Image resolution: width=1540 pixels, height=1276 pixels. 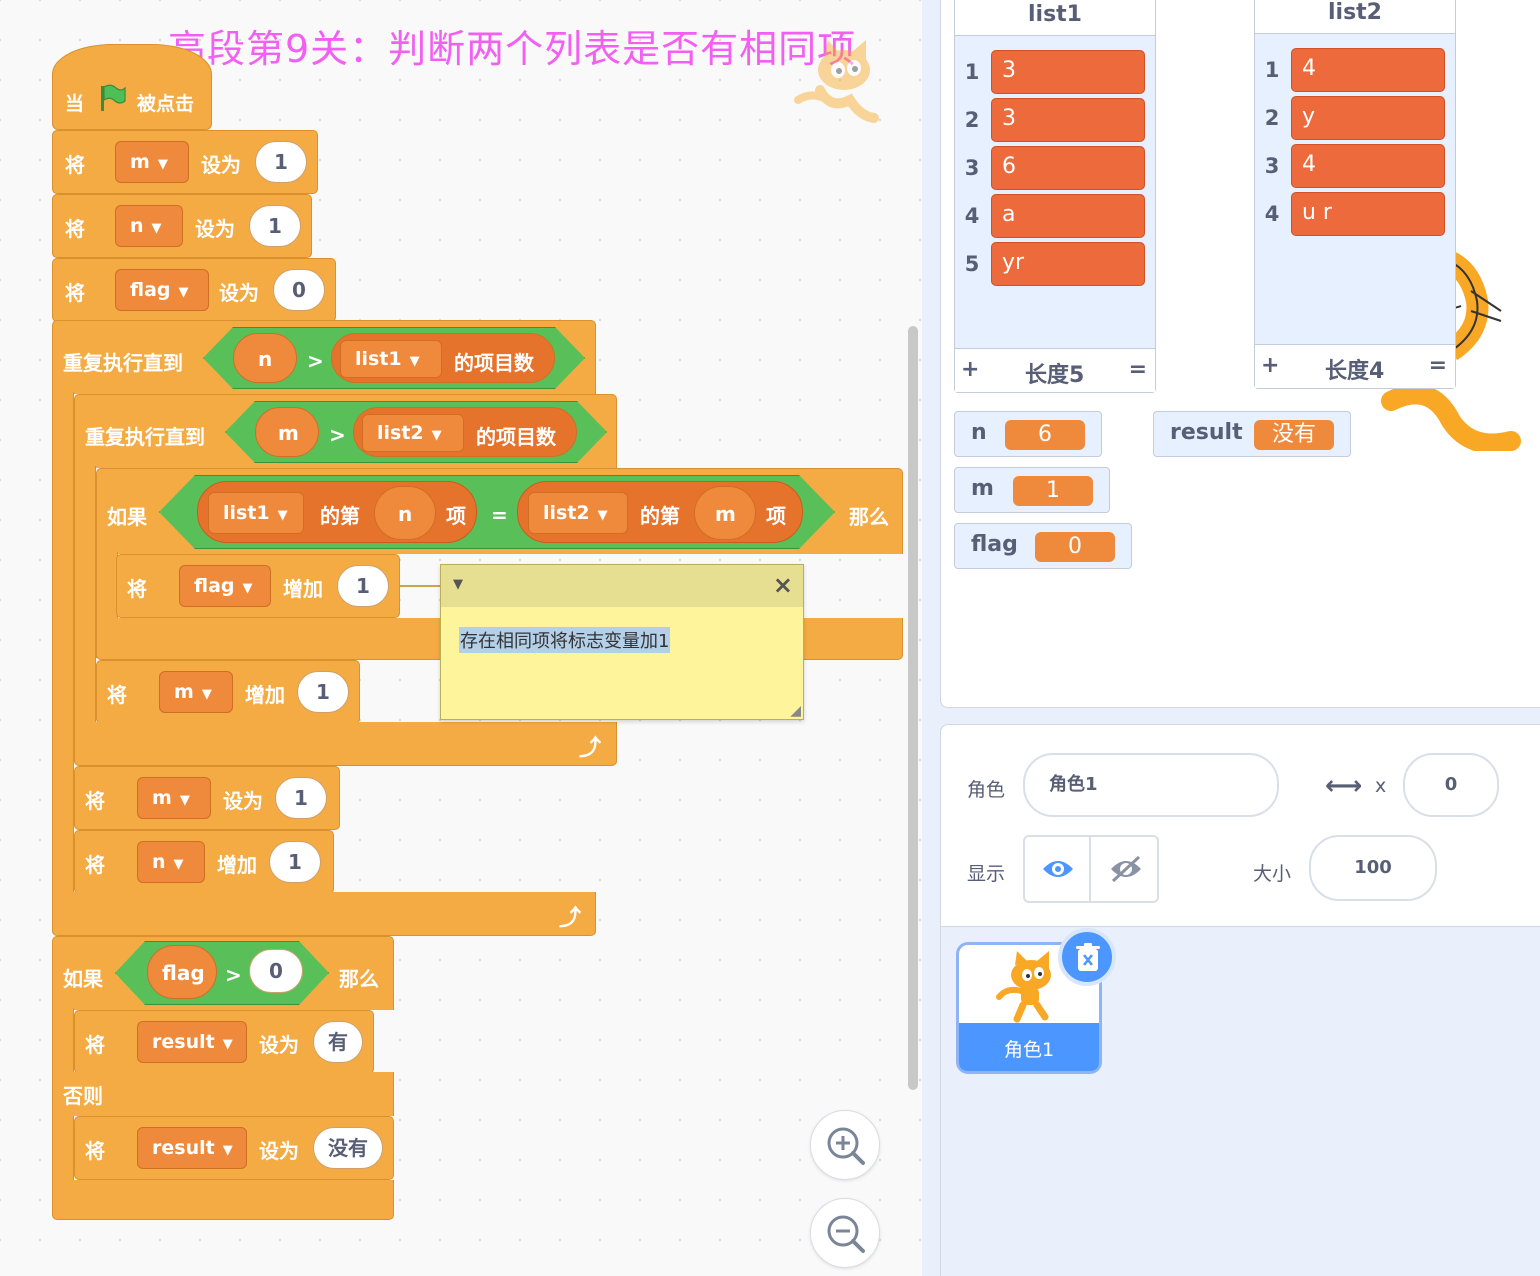 I want to click on show-hidden-button, so click(x=1126, y=869).